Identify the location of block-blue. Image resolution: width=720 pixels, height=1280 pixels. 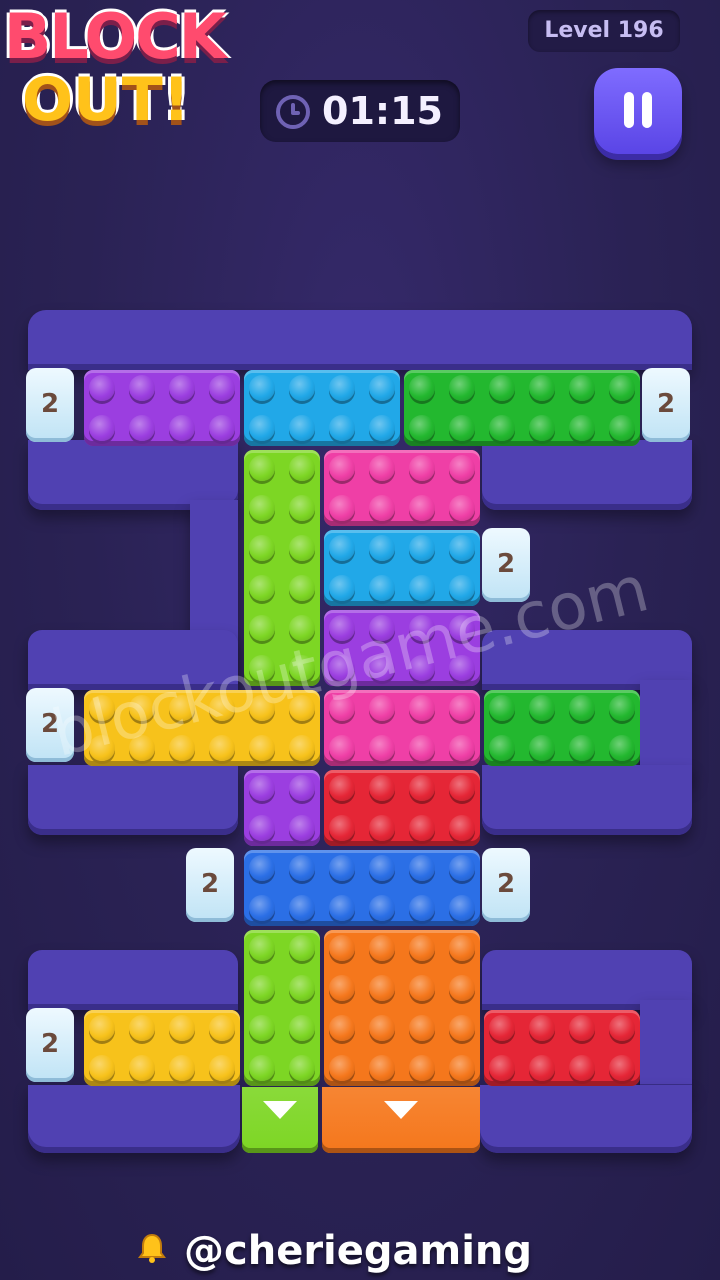
(362, 888).